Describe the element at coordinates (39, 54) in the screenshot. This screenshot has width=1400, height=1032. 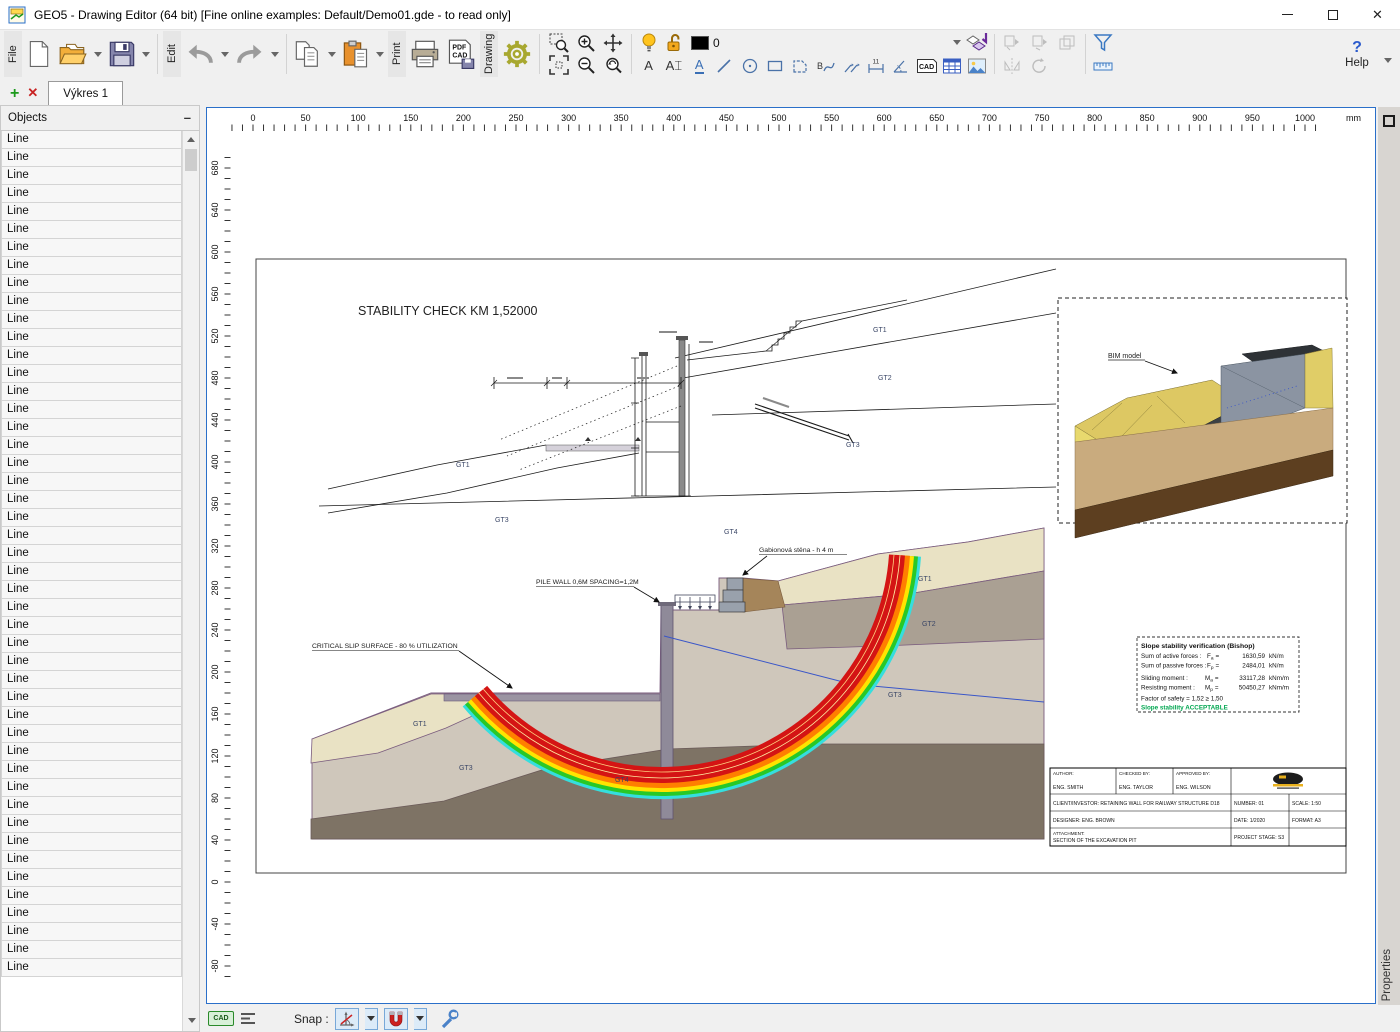
I see `new-file-button` at that location.